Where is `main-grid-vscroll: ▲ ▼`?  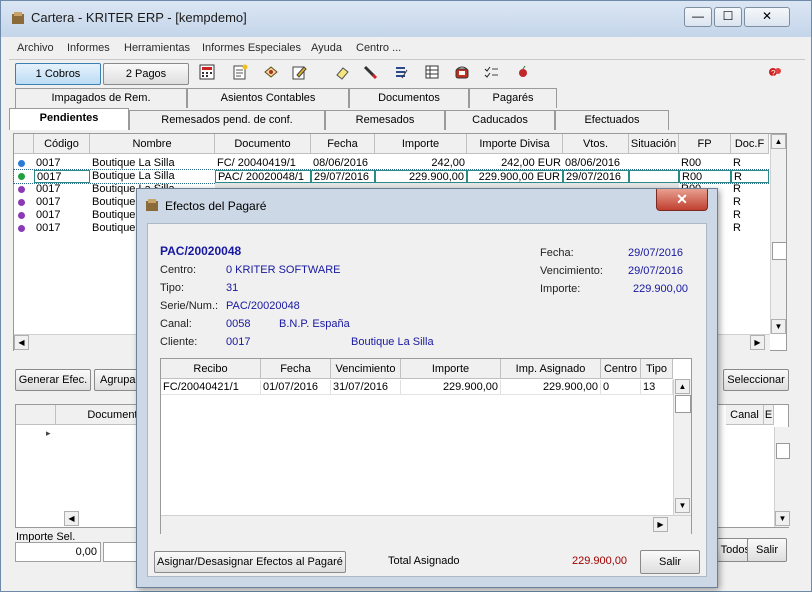 main-grid-vscroll: ▲ ▼ is located at coordinates (778, 234).